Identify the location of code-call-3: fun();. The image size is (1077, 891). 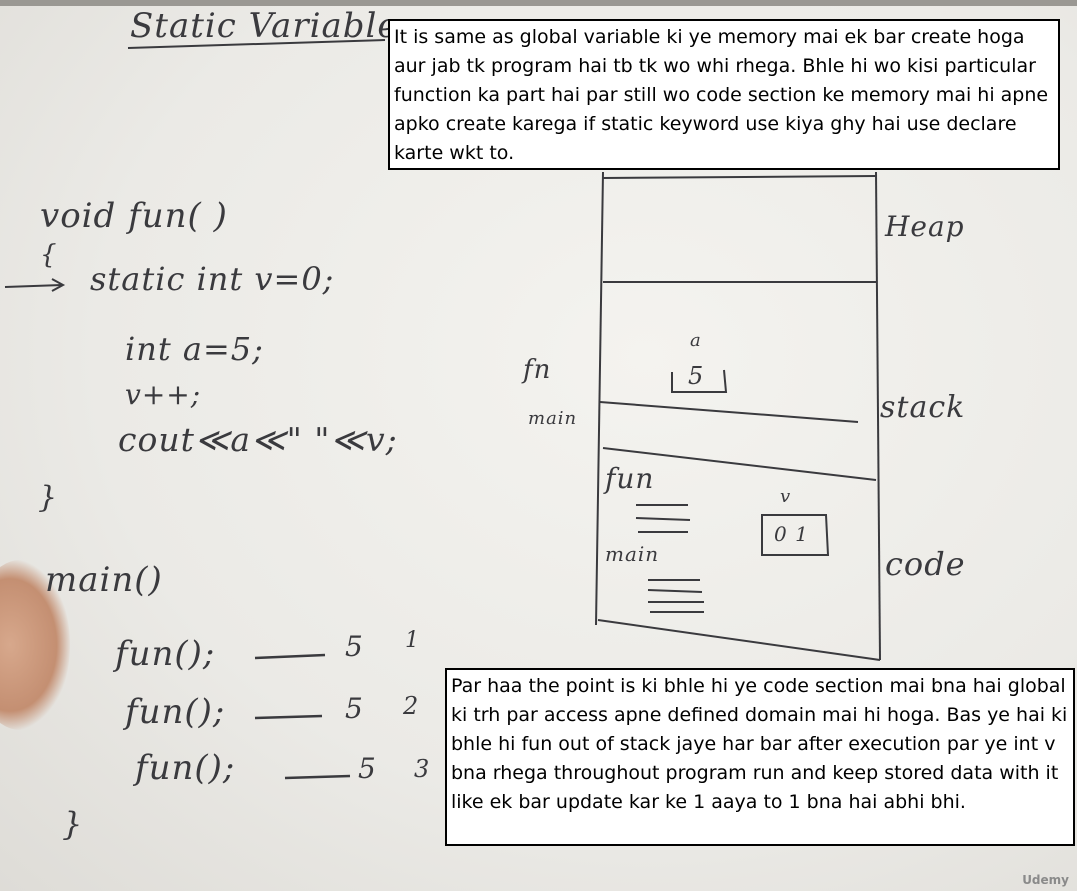
(185, 768).